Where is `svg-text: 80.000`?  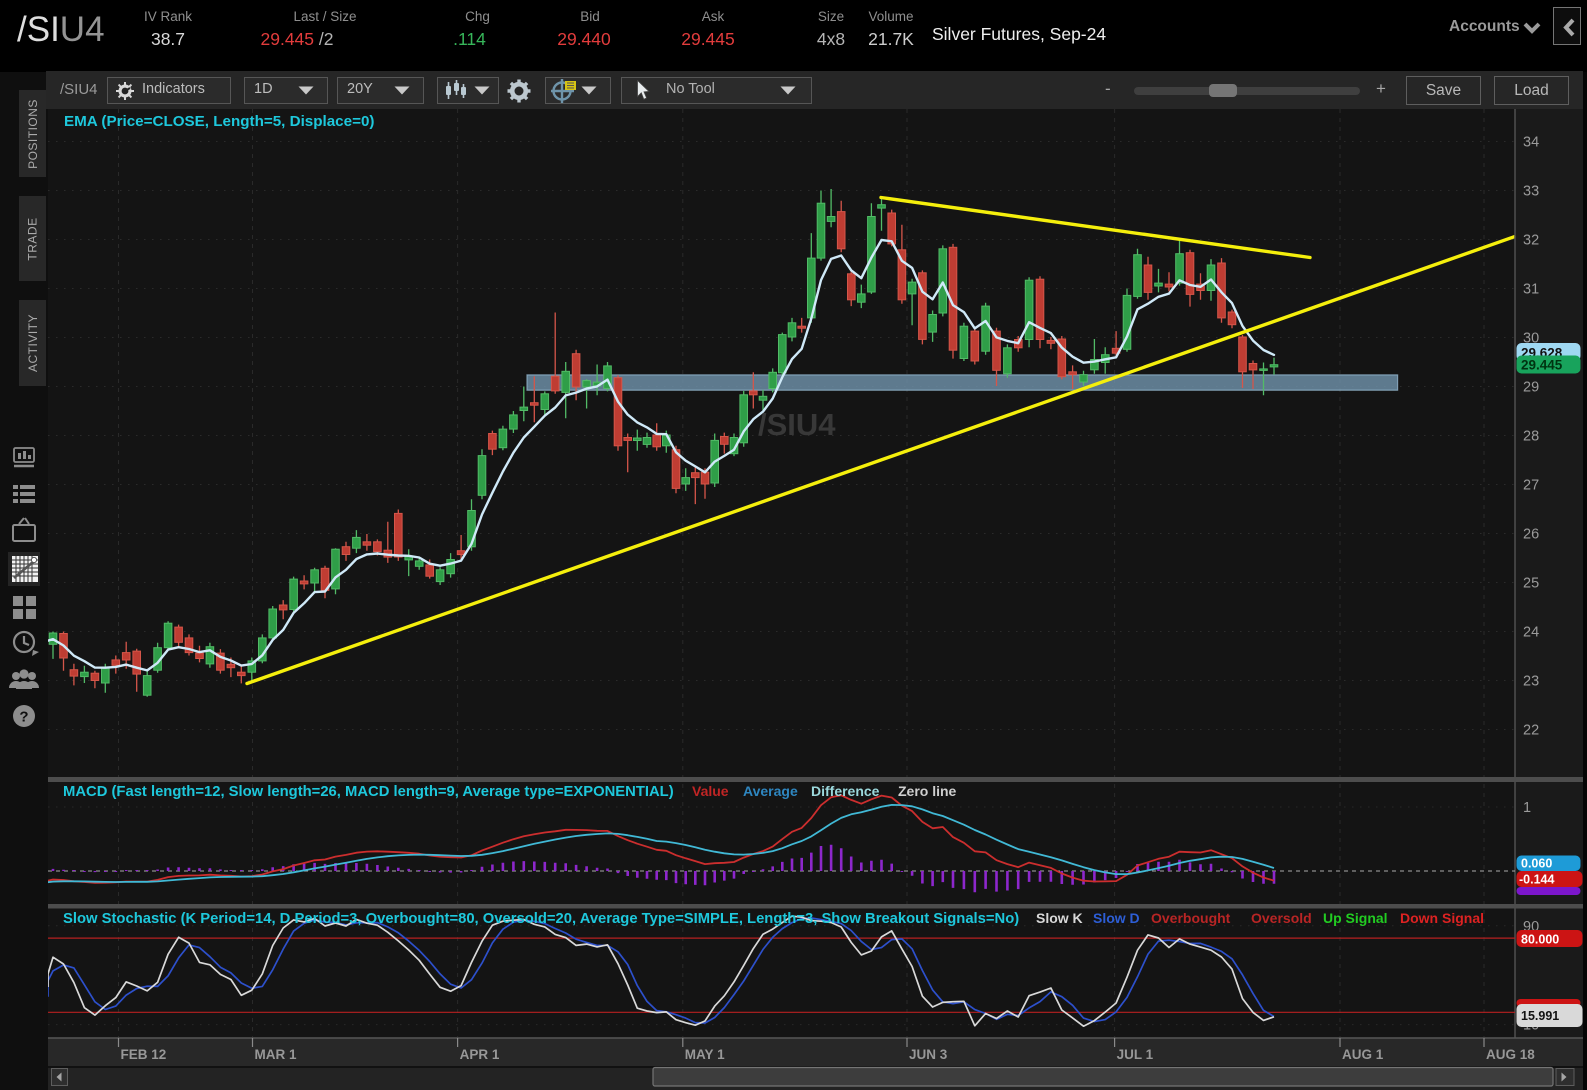 svg-text: 80.000 is located at coordinates (1540, 940).